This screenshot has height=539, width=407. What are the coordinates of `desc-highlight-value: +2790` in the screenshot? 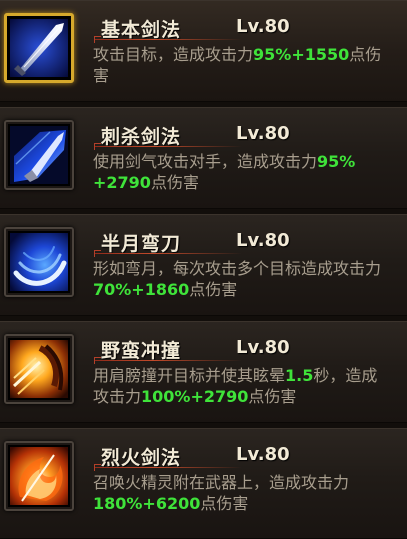 It's located at (122, 182).